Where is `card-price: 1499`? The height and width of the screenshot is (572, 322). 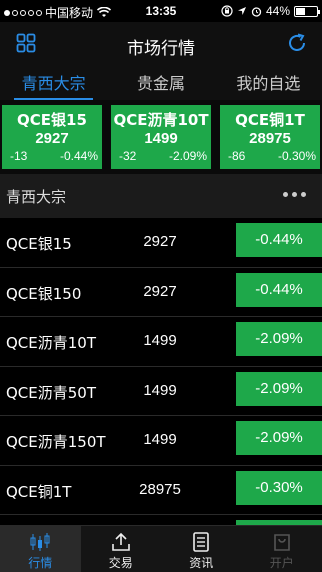
card-price: 1499 is located at coordinates (161, 138).